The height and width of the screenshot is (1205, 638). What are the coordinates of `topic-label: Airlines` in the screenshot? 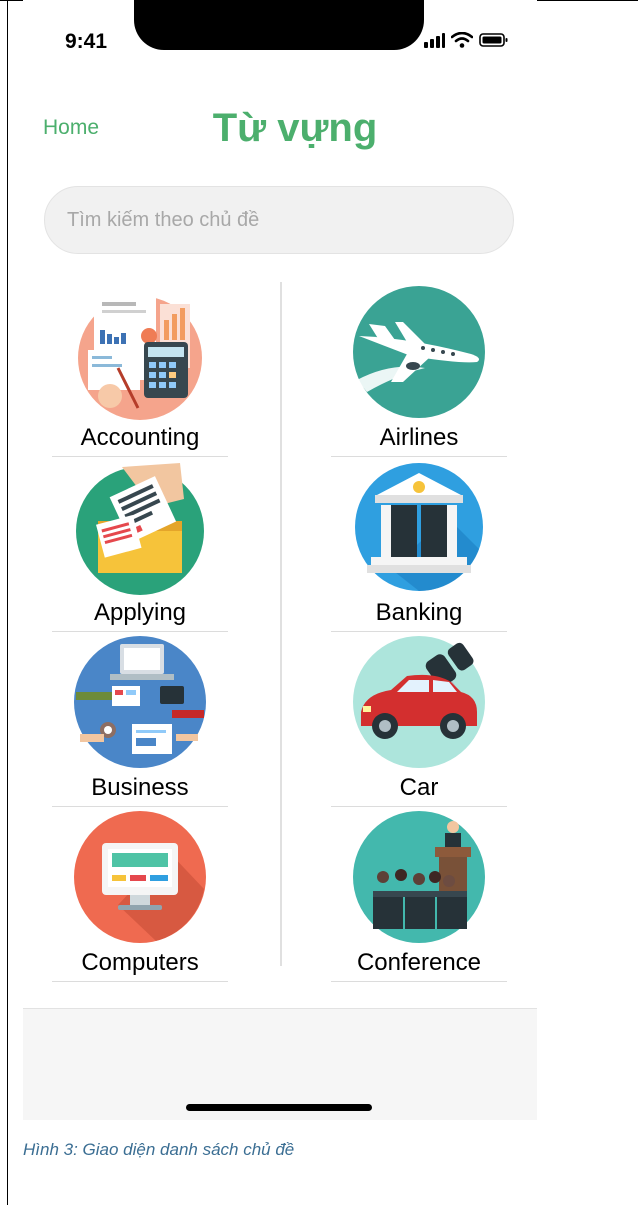 It's located at (419, 437).